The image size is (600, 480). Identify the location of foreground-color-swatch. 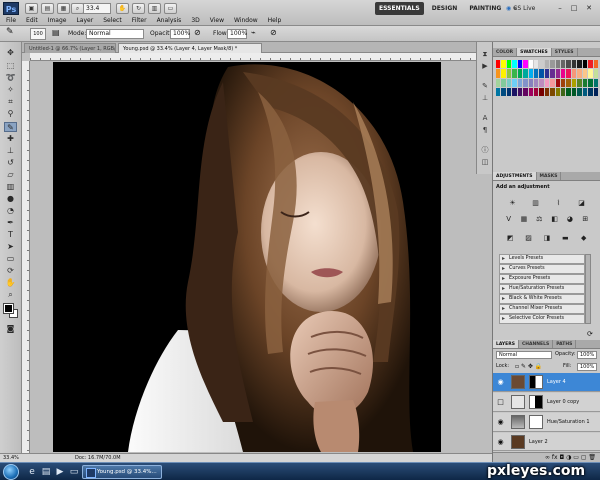
(8, 308).